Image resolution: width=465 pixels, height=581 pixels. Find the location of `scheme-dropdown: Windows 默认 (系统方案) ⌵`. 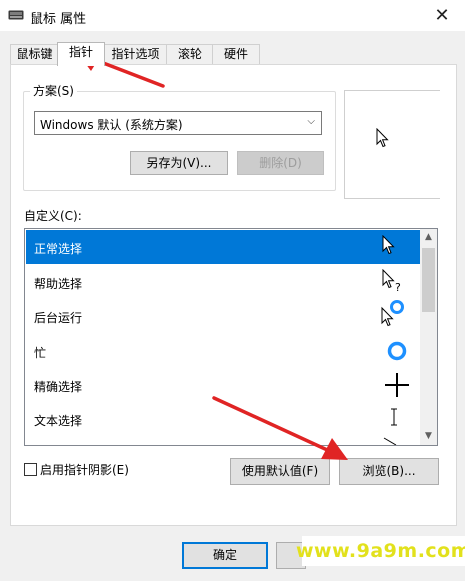

scheme-dropdown: Windows 默认 (系统方案) ⌵ is located at coordinates (178, 123).